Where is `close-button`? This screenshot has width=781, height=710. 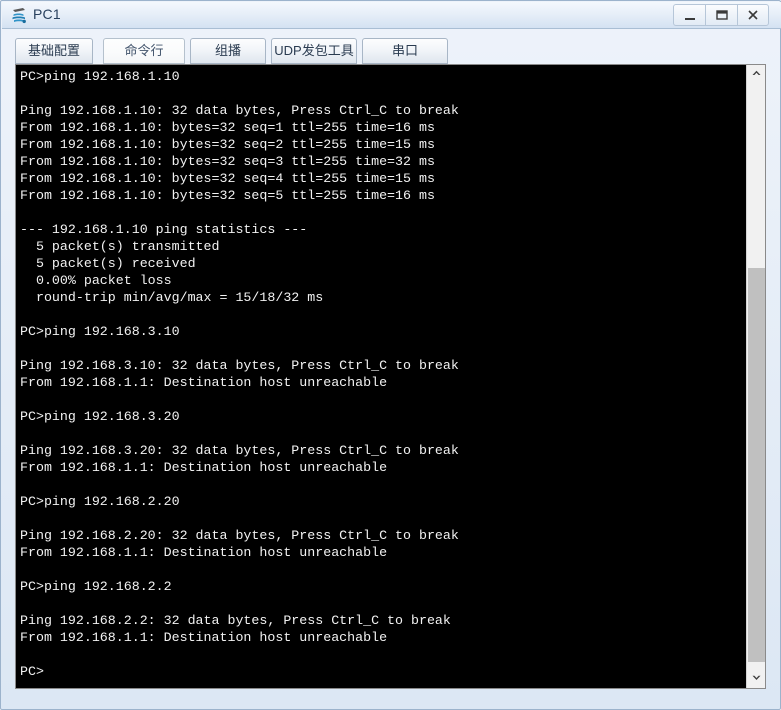 close-button is located at coordinates (753, 15).